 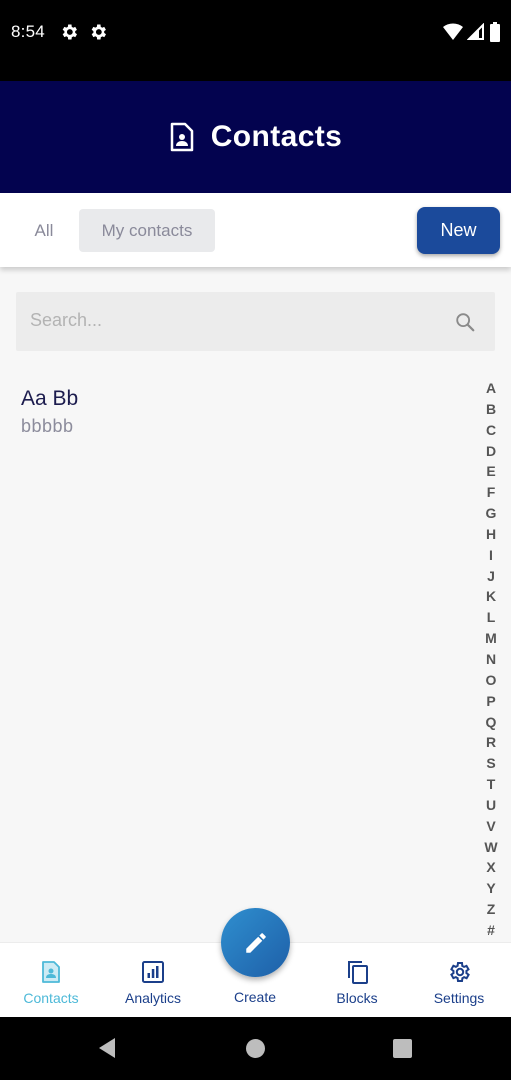 I want to click on alpha-letter-f: F, so click(x=491, y=492).